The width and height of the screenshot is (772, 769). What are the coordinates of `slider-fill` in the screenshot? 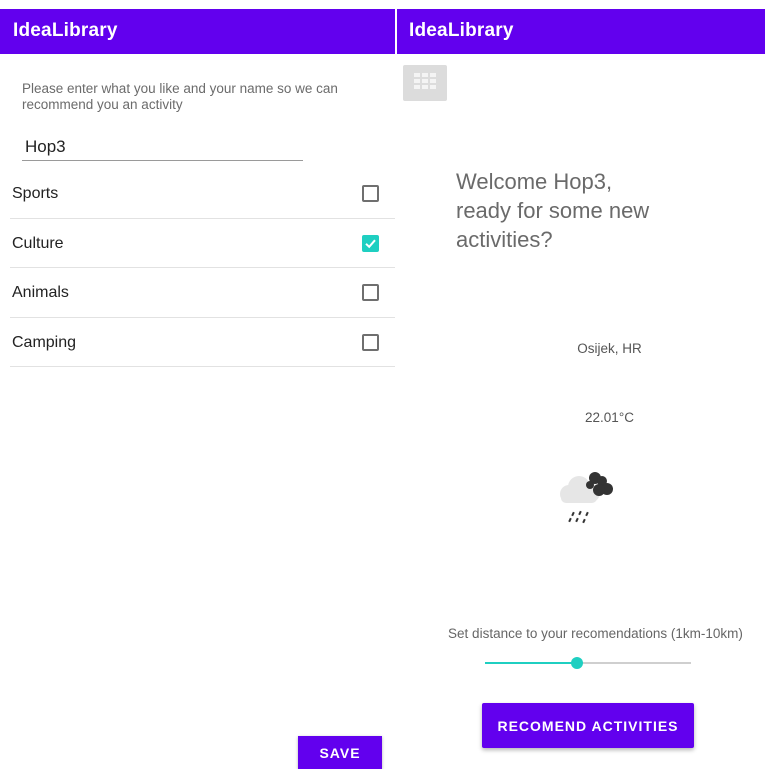 It's located at (531, 663).